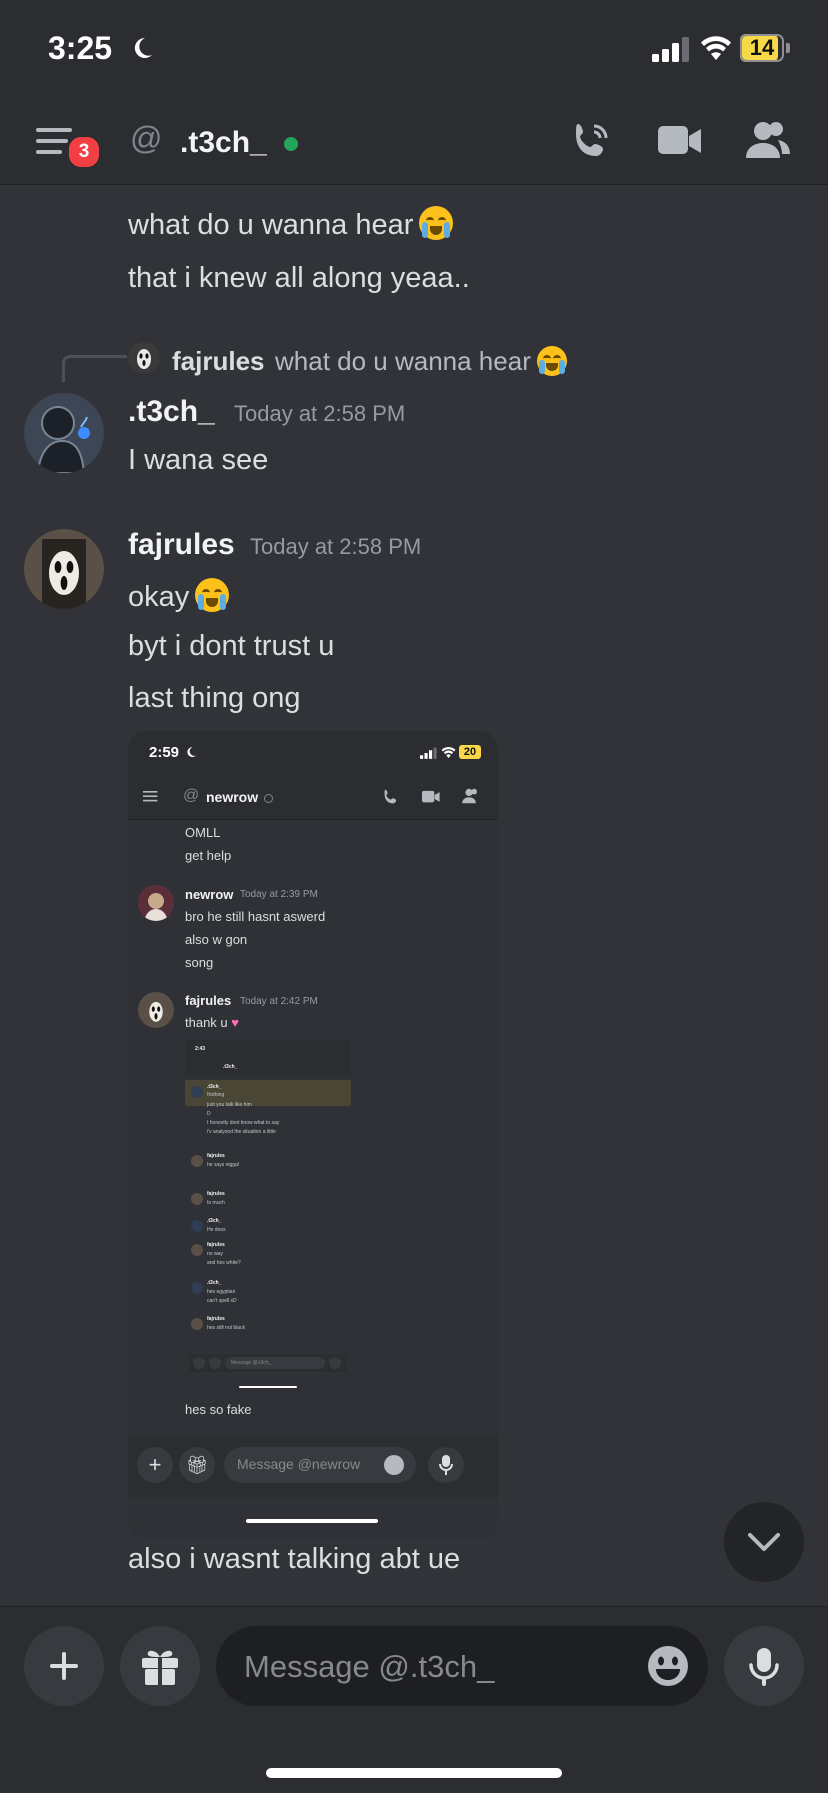 The height and width of the screenshot is (1793, 828). I want to click on attachment-header: @ newrow, so click(313, 797).